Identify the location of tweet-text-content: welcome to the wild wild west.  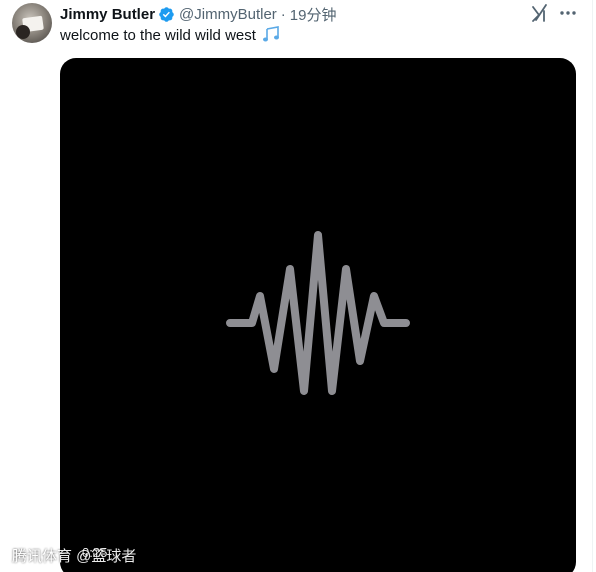
(158, 35).